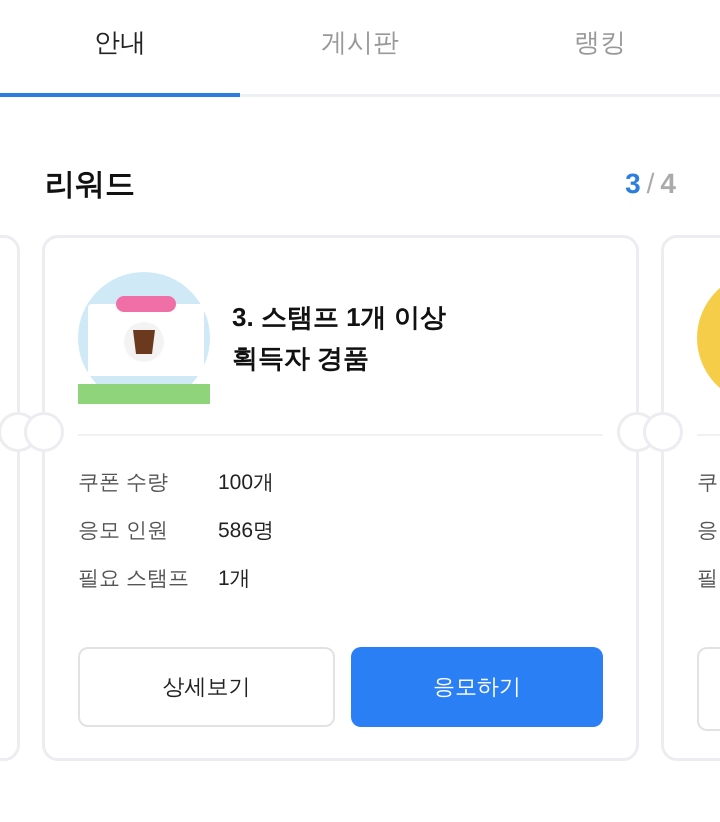  Describe the element at coordinates (600, 48) in the screenshot. I see `tab: 랭킹` at that location.